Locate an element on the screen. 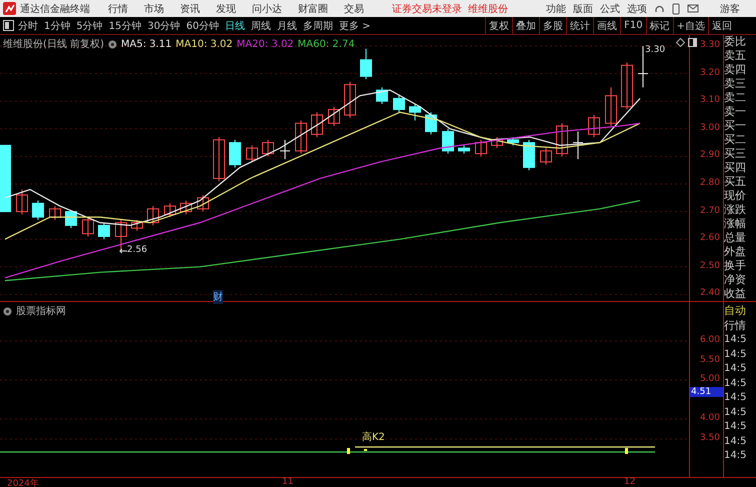 The image size is (756, 487). quote-label: 卖五 is located at coordinates (735, 56).